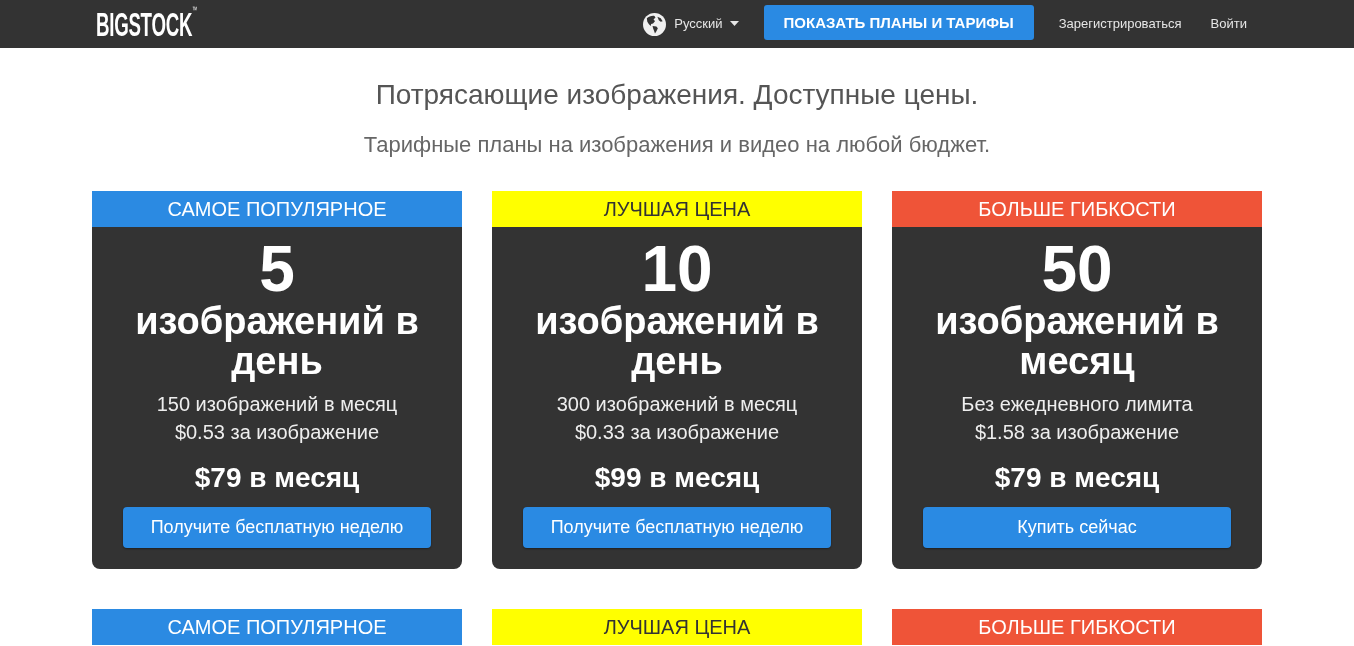  What do you see at coordinates (677, 404) in the screenshot?
I see `plan-detail: 300 изображений в месяц` at bounding box center [677, 404].